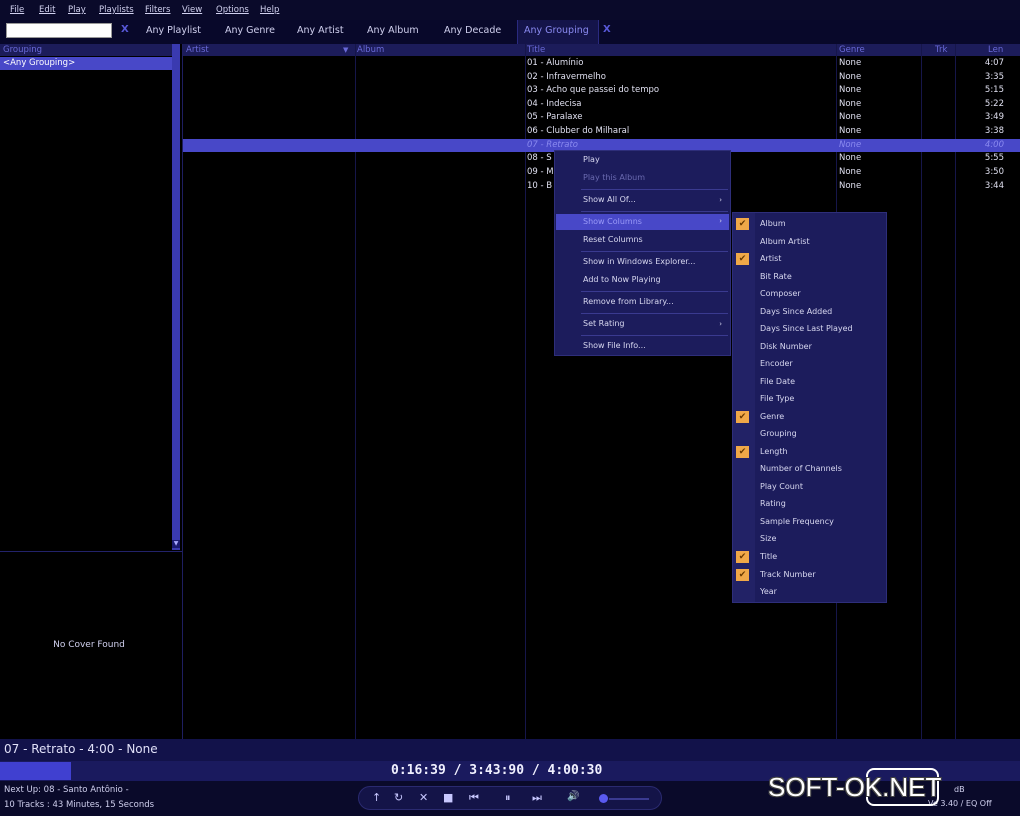  What do you see at coordinates (806, 328) in the screenshot?
I see `column-option-days-since-last-played: Days Since Last Played` at bounding box center [806, 328].